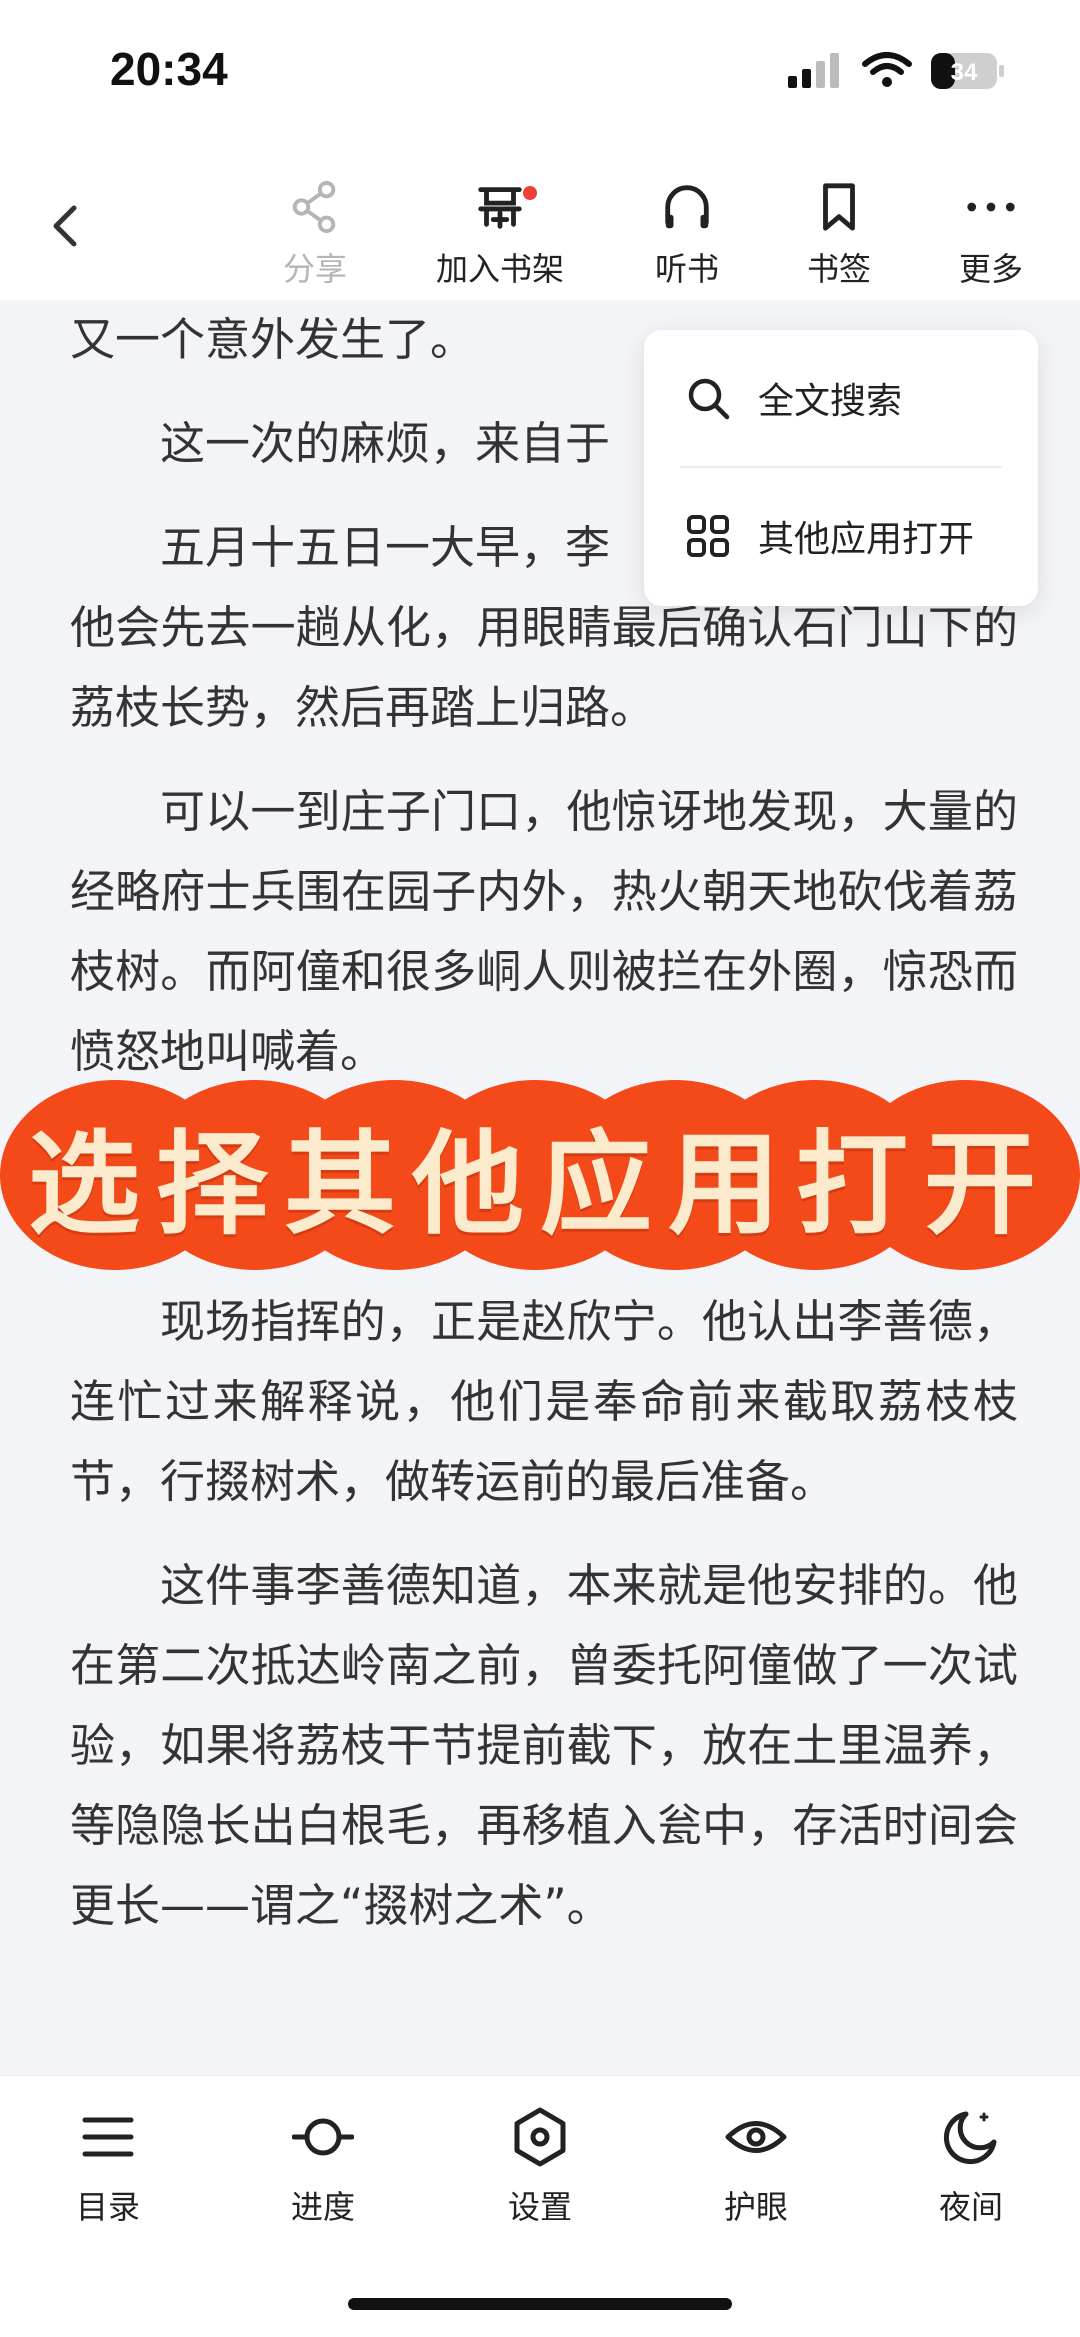 This screenshot has width=1080, height=2337. Describe the element at coordinates (830, 401) in the screenshot. I see `full-text-search-label: 全文搜索` at that location.